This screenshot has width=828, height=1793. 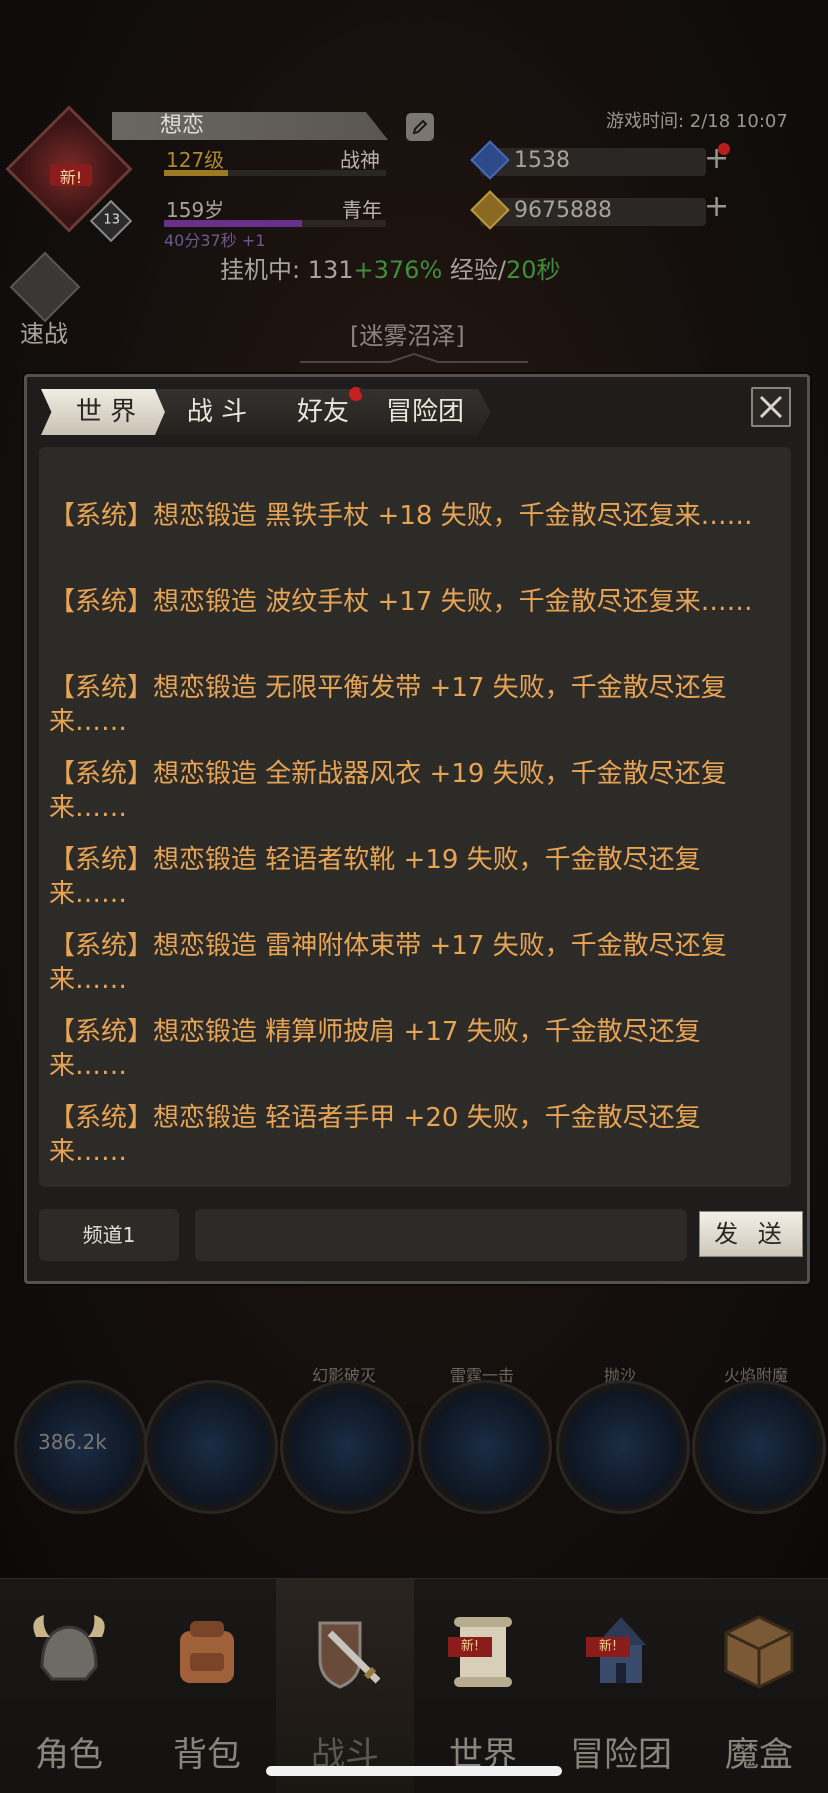 I want to click on helmet-icon, so click(x=69, y=1648).